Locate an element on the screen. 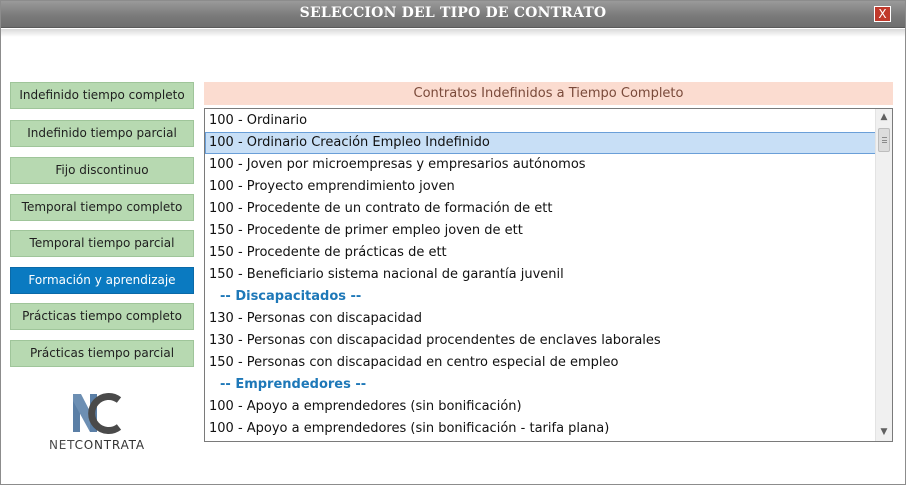 The width and height of the screenshot is (906, 485). scroll-up-button: ▲ is located at coordinates (884, 117).